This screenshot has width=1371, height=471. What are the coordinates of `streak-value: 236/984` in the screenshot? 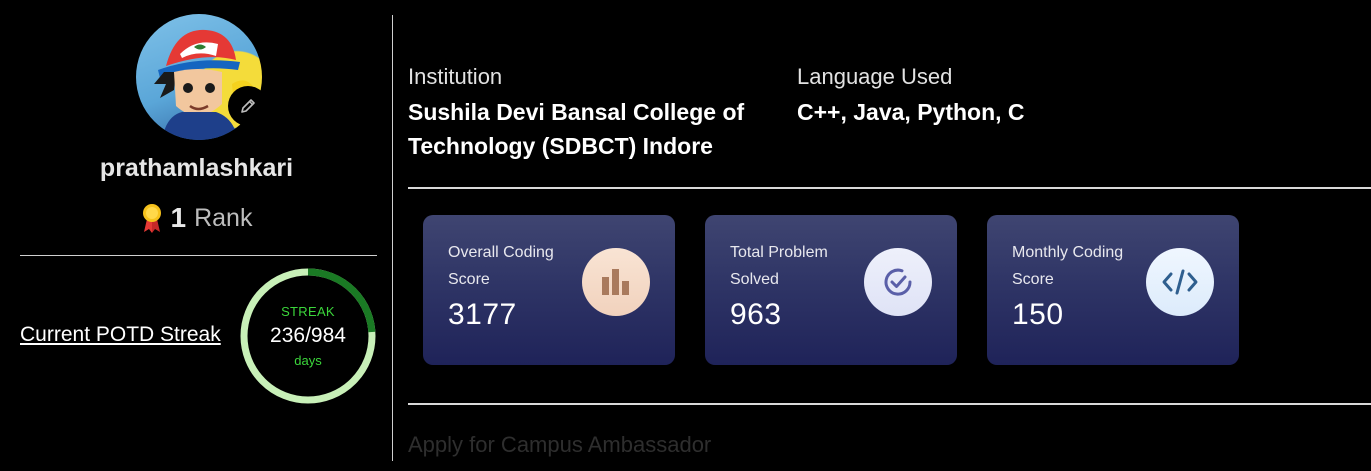 It's located at (308, 335).